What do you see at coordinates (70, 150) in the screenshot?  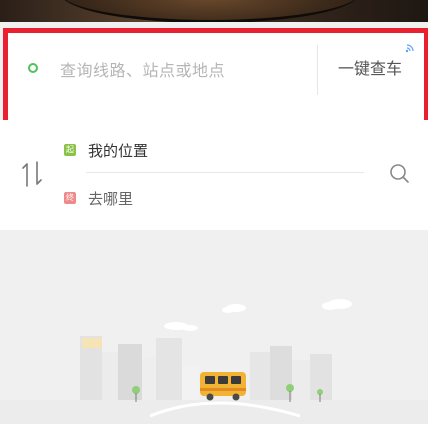 I see `start-tag: 起` at bounding box center [70, 150].